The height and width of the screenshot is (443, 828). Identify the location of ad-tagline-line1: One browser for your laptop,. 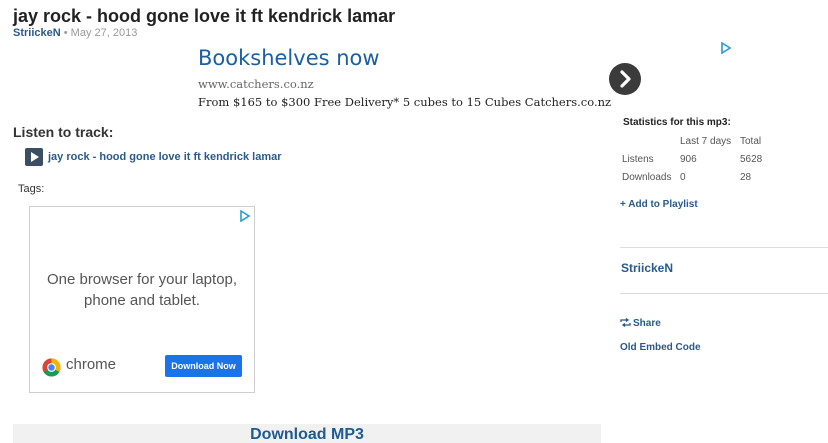
(142, 279).